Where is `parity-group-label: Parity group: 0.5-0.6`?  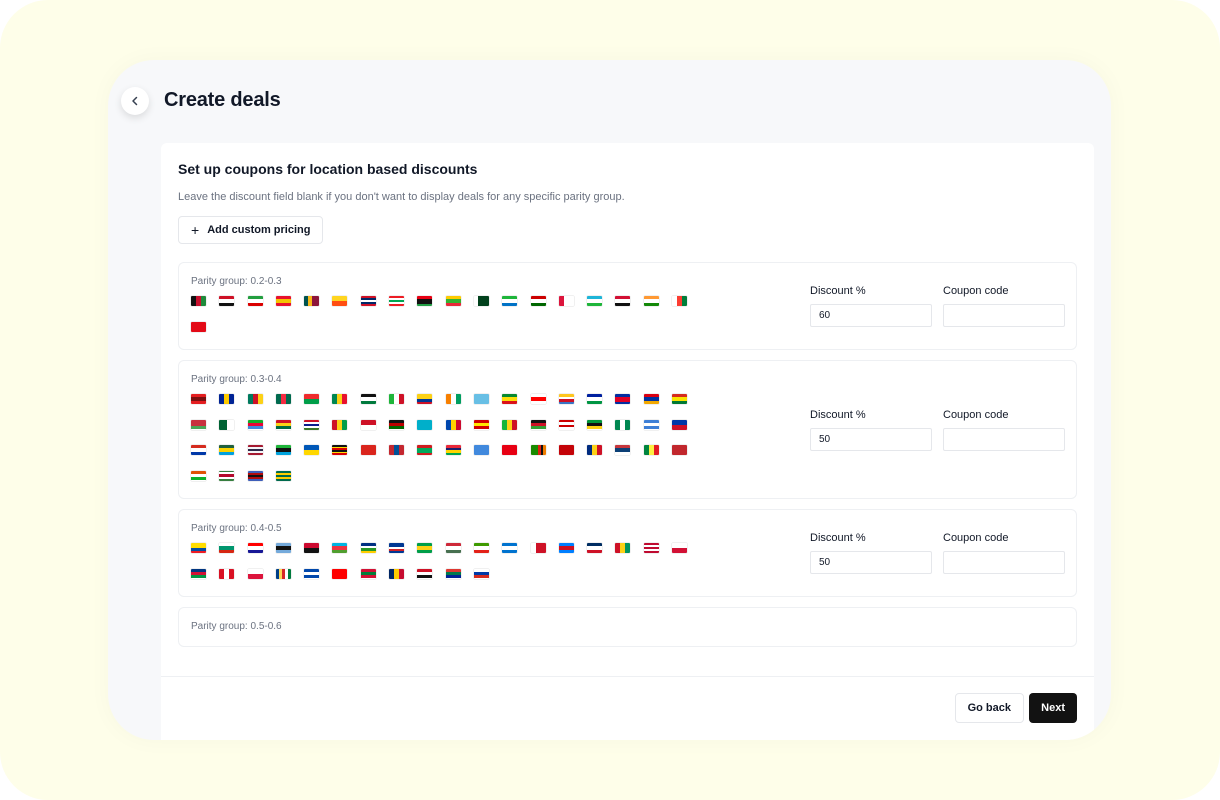
parity-group-label: Parity group: 0.5-0.6 is located at coordinates (236, 626).